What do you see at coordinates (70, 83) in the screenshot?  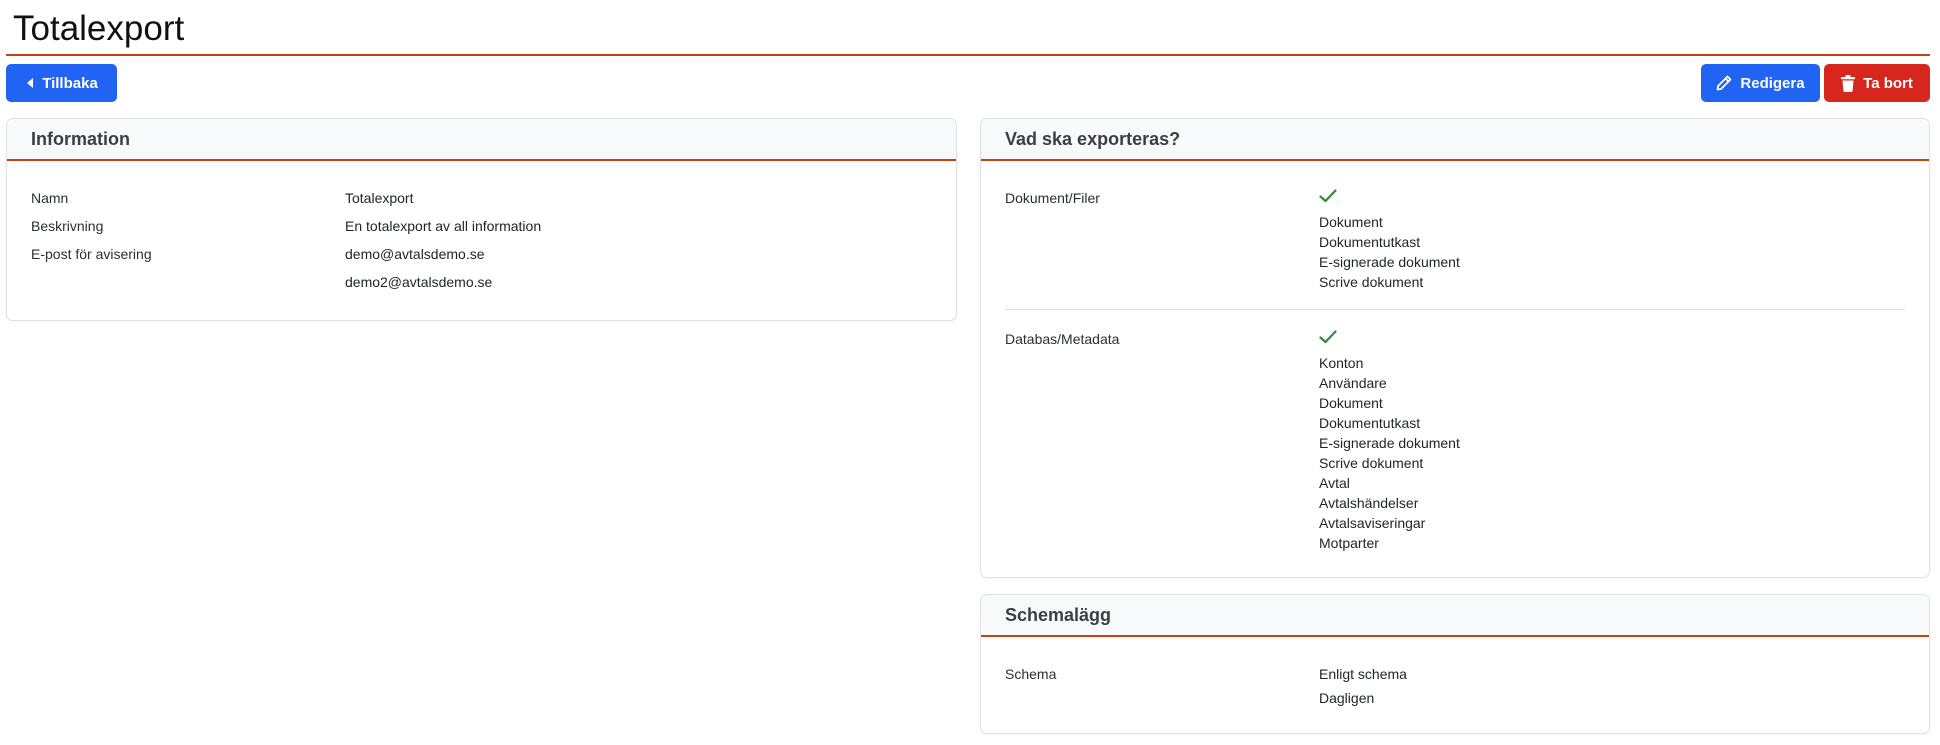 I see `back-button-label: Tillbaka` at bounding box center [70, 83].